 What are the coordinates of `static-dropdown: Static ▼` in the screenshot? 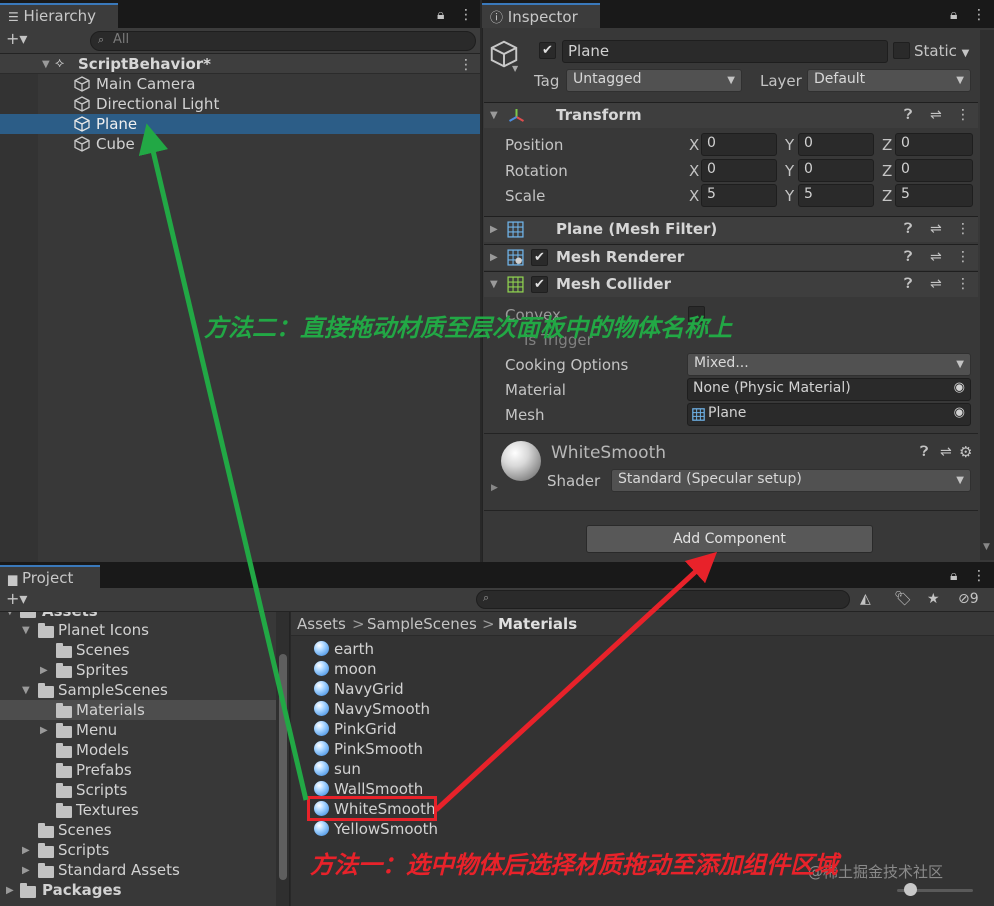 It's located at (941, 51).